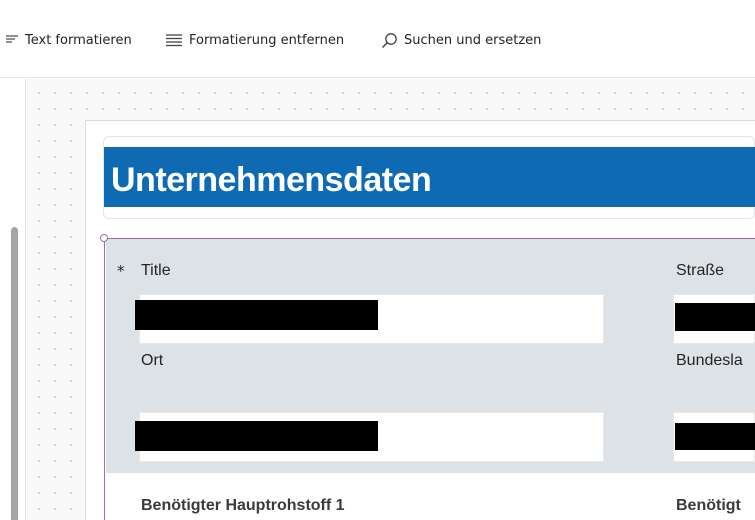 The image size is (755, 520). Describe the element at coordinates (256, 315) in the screenshot. I see `redacted-title-value` at that location.